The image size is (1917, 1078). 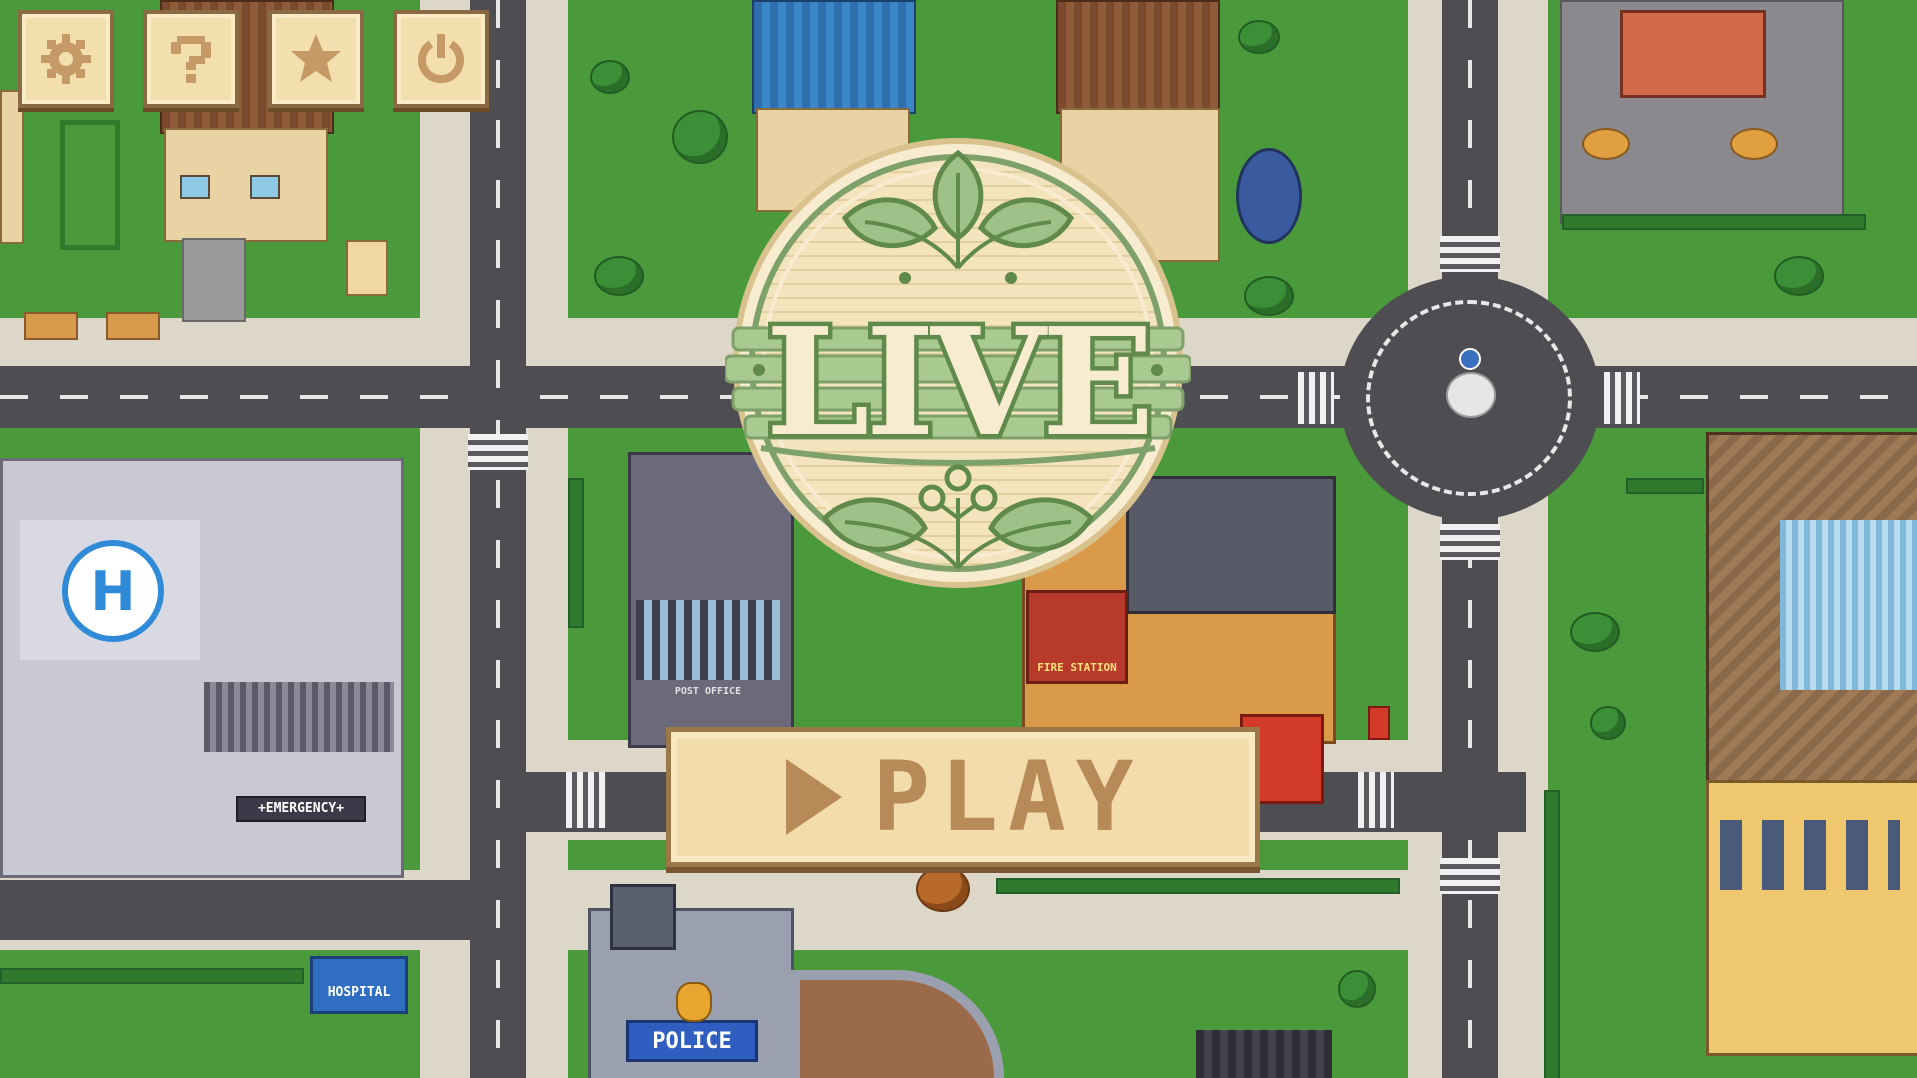 I want to click on question-mark-icon, so click(x=191, y=59).